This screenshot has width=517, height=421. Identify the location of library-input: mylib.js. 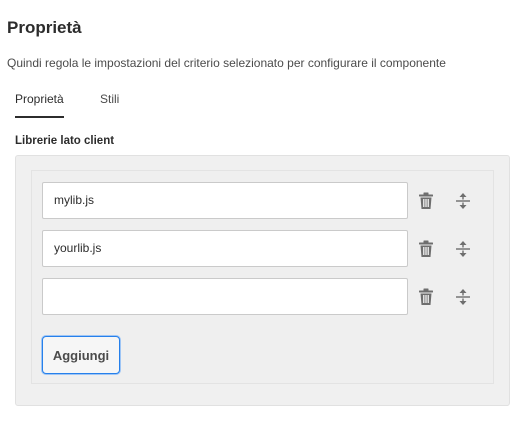
(225, 200).